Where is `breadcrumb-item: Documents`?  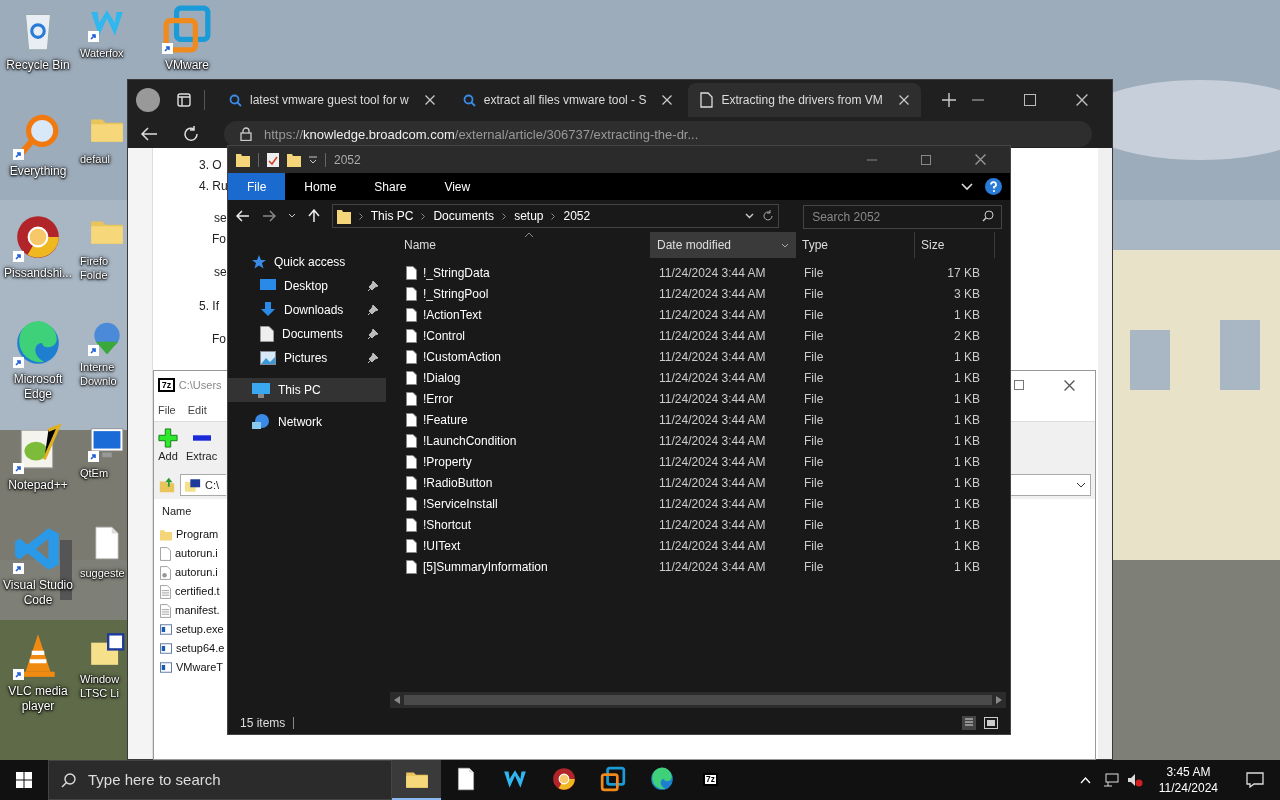
breadcrumb-item: Documents is located at coordinates (464, 216).